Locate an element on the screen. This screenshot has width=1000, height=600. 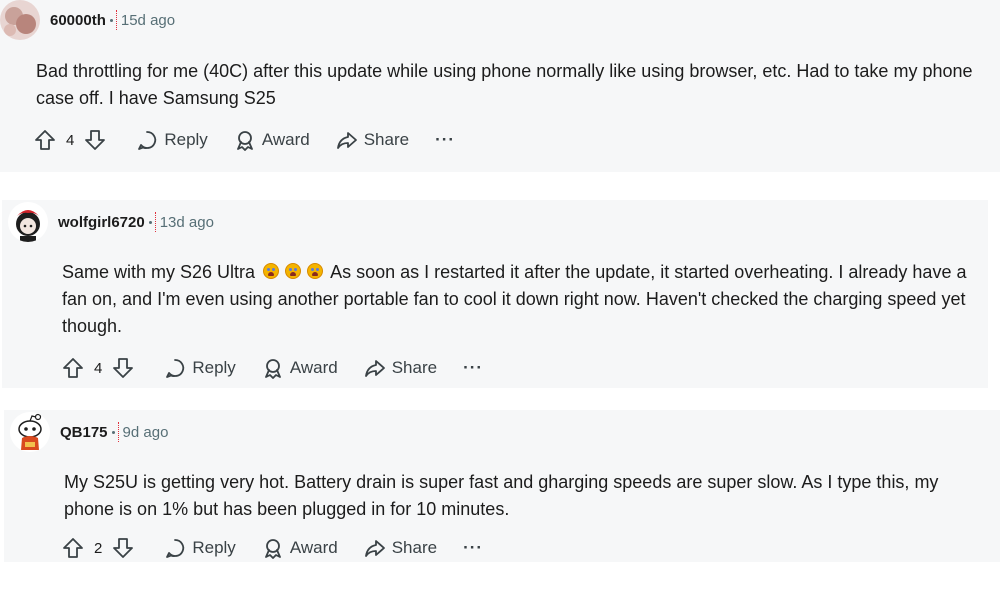
comment-header: wolfgirl6720 13d ago is located at coordinates (111, 222).